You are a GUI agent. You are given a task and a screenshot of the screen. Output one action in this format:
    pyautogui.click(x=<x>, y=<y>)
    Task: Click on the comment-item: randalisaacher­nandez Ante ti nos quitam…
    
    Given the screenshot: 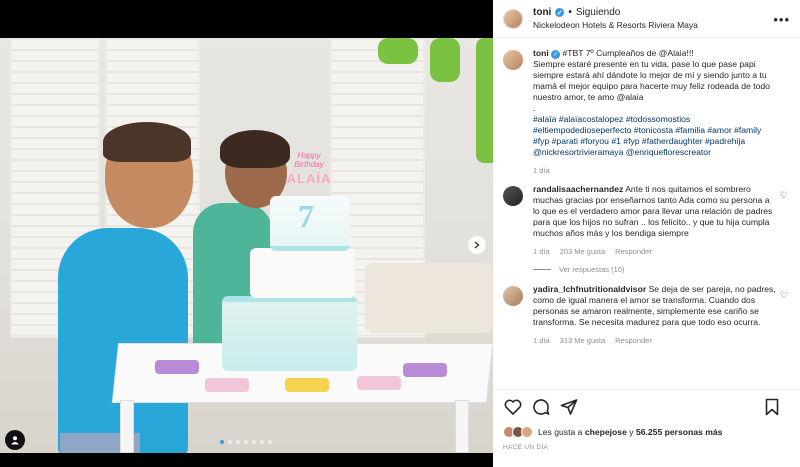 What is the action you would take?
    pyautogui.click(x=646, y=220)
    